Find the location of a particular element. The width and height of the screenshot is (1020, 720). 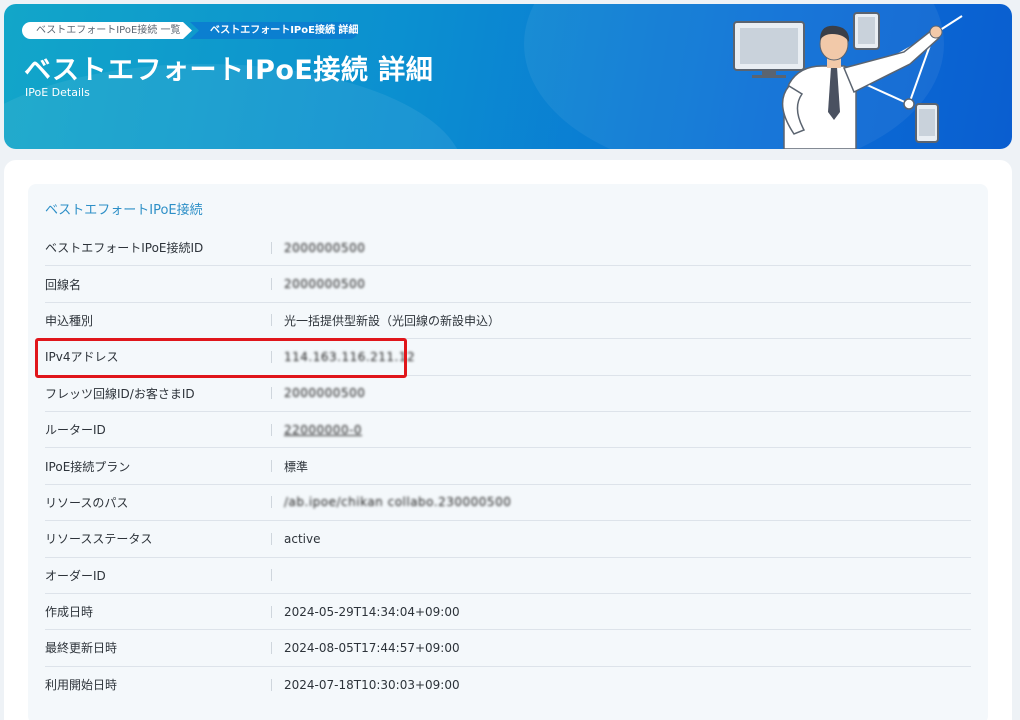

detail-label: 回線名 is located at coordinates (63, 284).